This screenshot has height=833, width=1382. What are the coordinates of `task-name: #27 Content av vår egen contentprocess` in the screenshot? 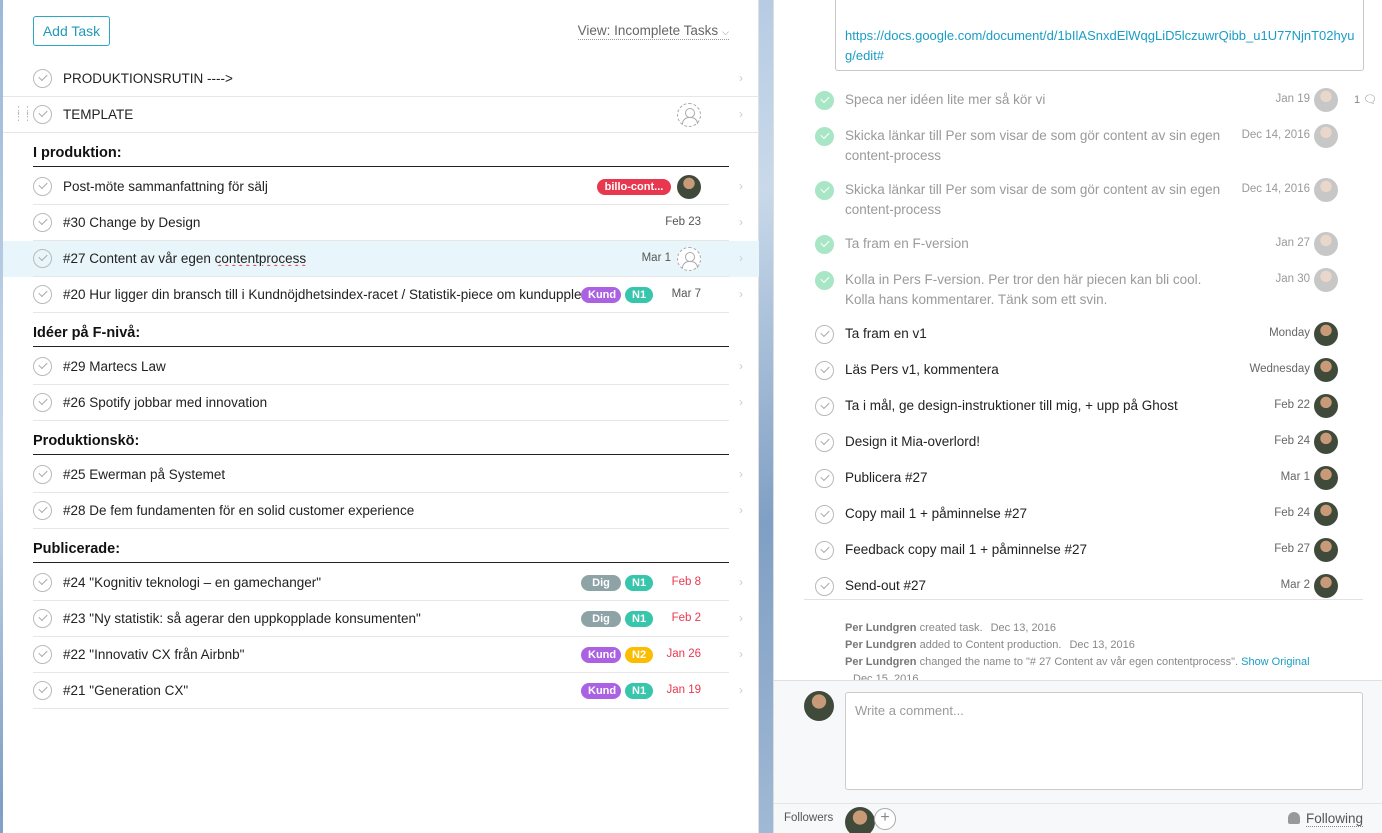 It's located at (184, 258).